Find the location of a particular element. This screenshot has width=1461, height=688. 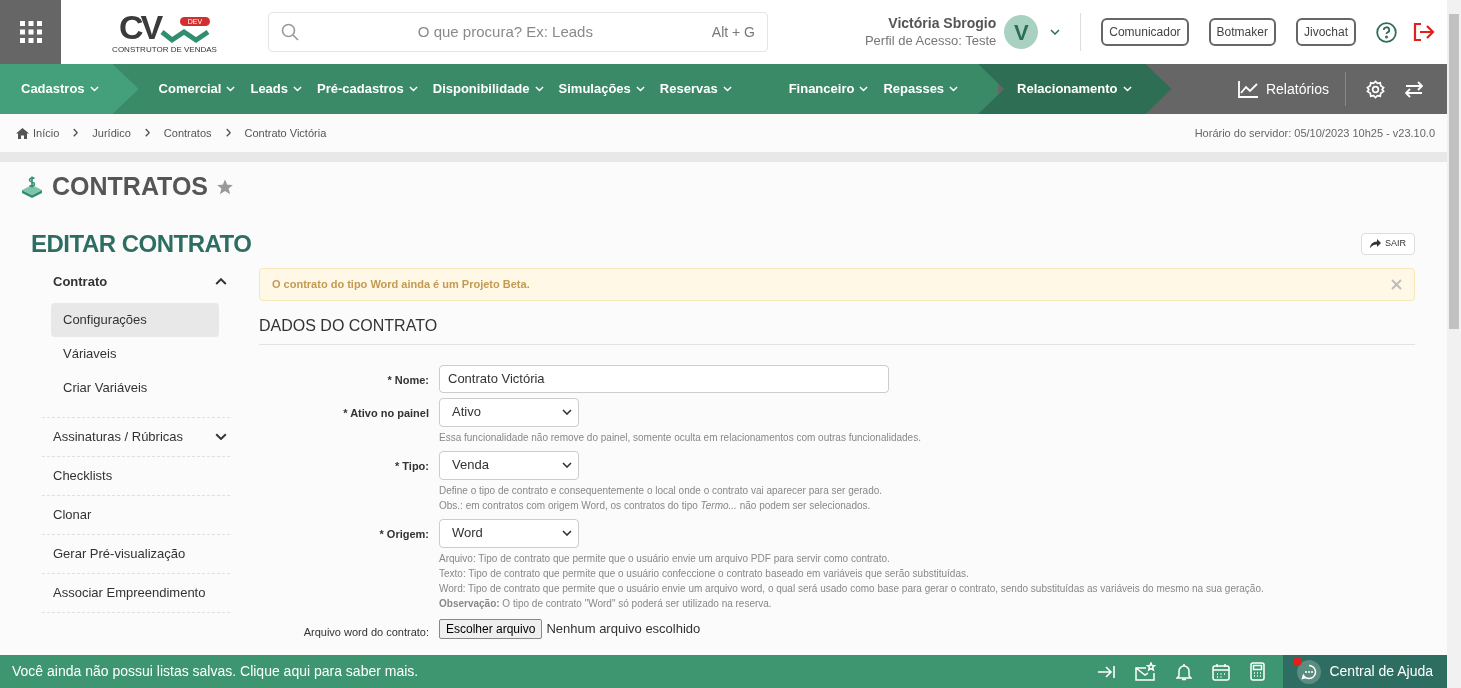

search-box: O que procura? Ex: Leads Alt + G is located at coordinates (518, 32).